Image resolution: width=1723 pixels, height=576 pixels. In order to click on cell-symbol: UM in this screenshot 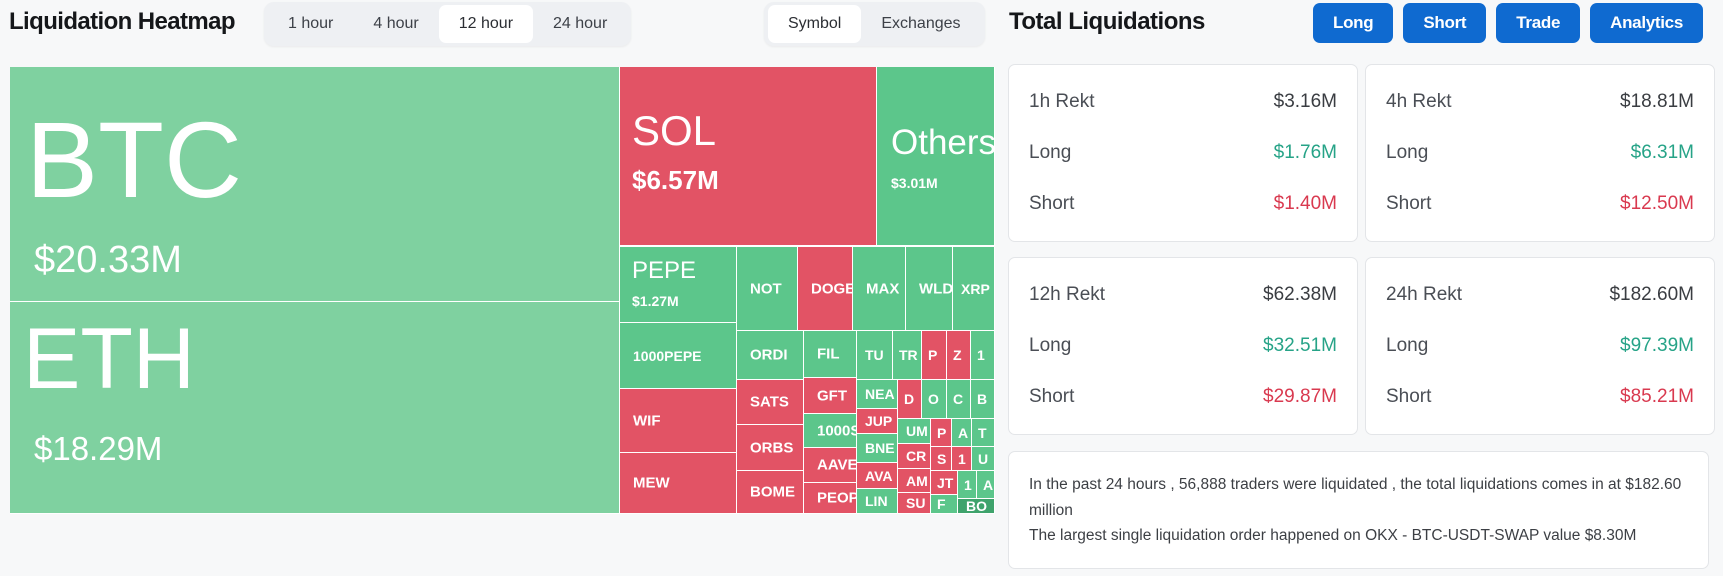, I will do `click(917, 431)`.